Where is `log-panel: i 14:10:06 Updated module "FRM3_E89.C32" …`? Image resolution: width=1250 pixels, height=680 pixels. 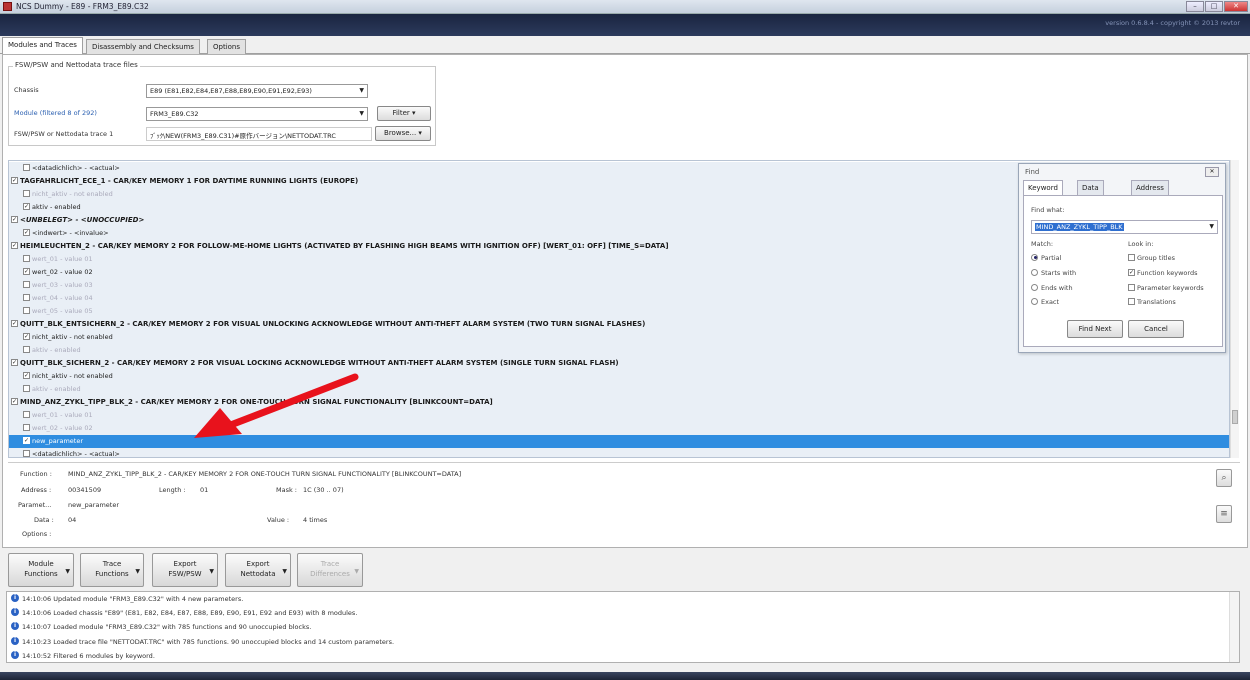 log-panel: i 14:10:06 Updated module "FRM3_E89.C32" … is located at coordinates (623, 627).